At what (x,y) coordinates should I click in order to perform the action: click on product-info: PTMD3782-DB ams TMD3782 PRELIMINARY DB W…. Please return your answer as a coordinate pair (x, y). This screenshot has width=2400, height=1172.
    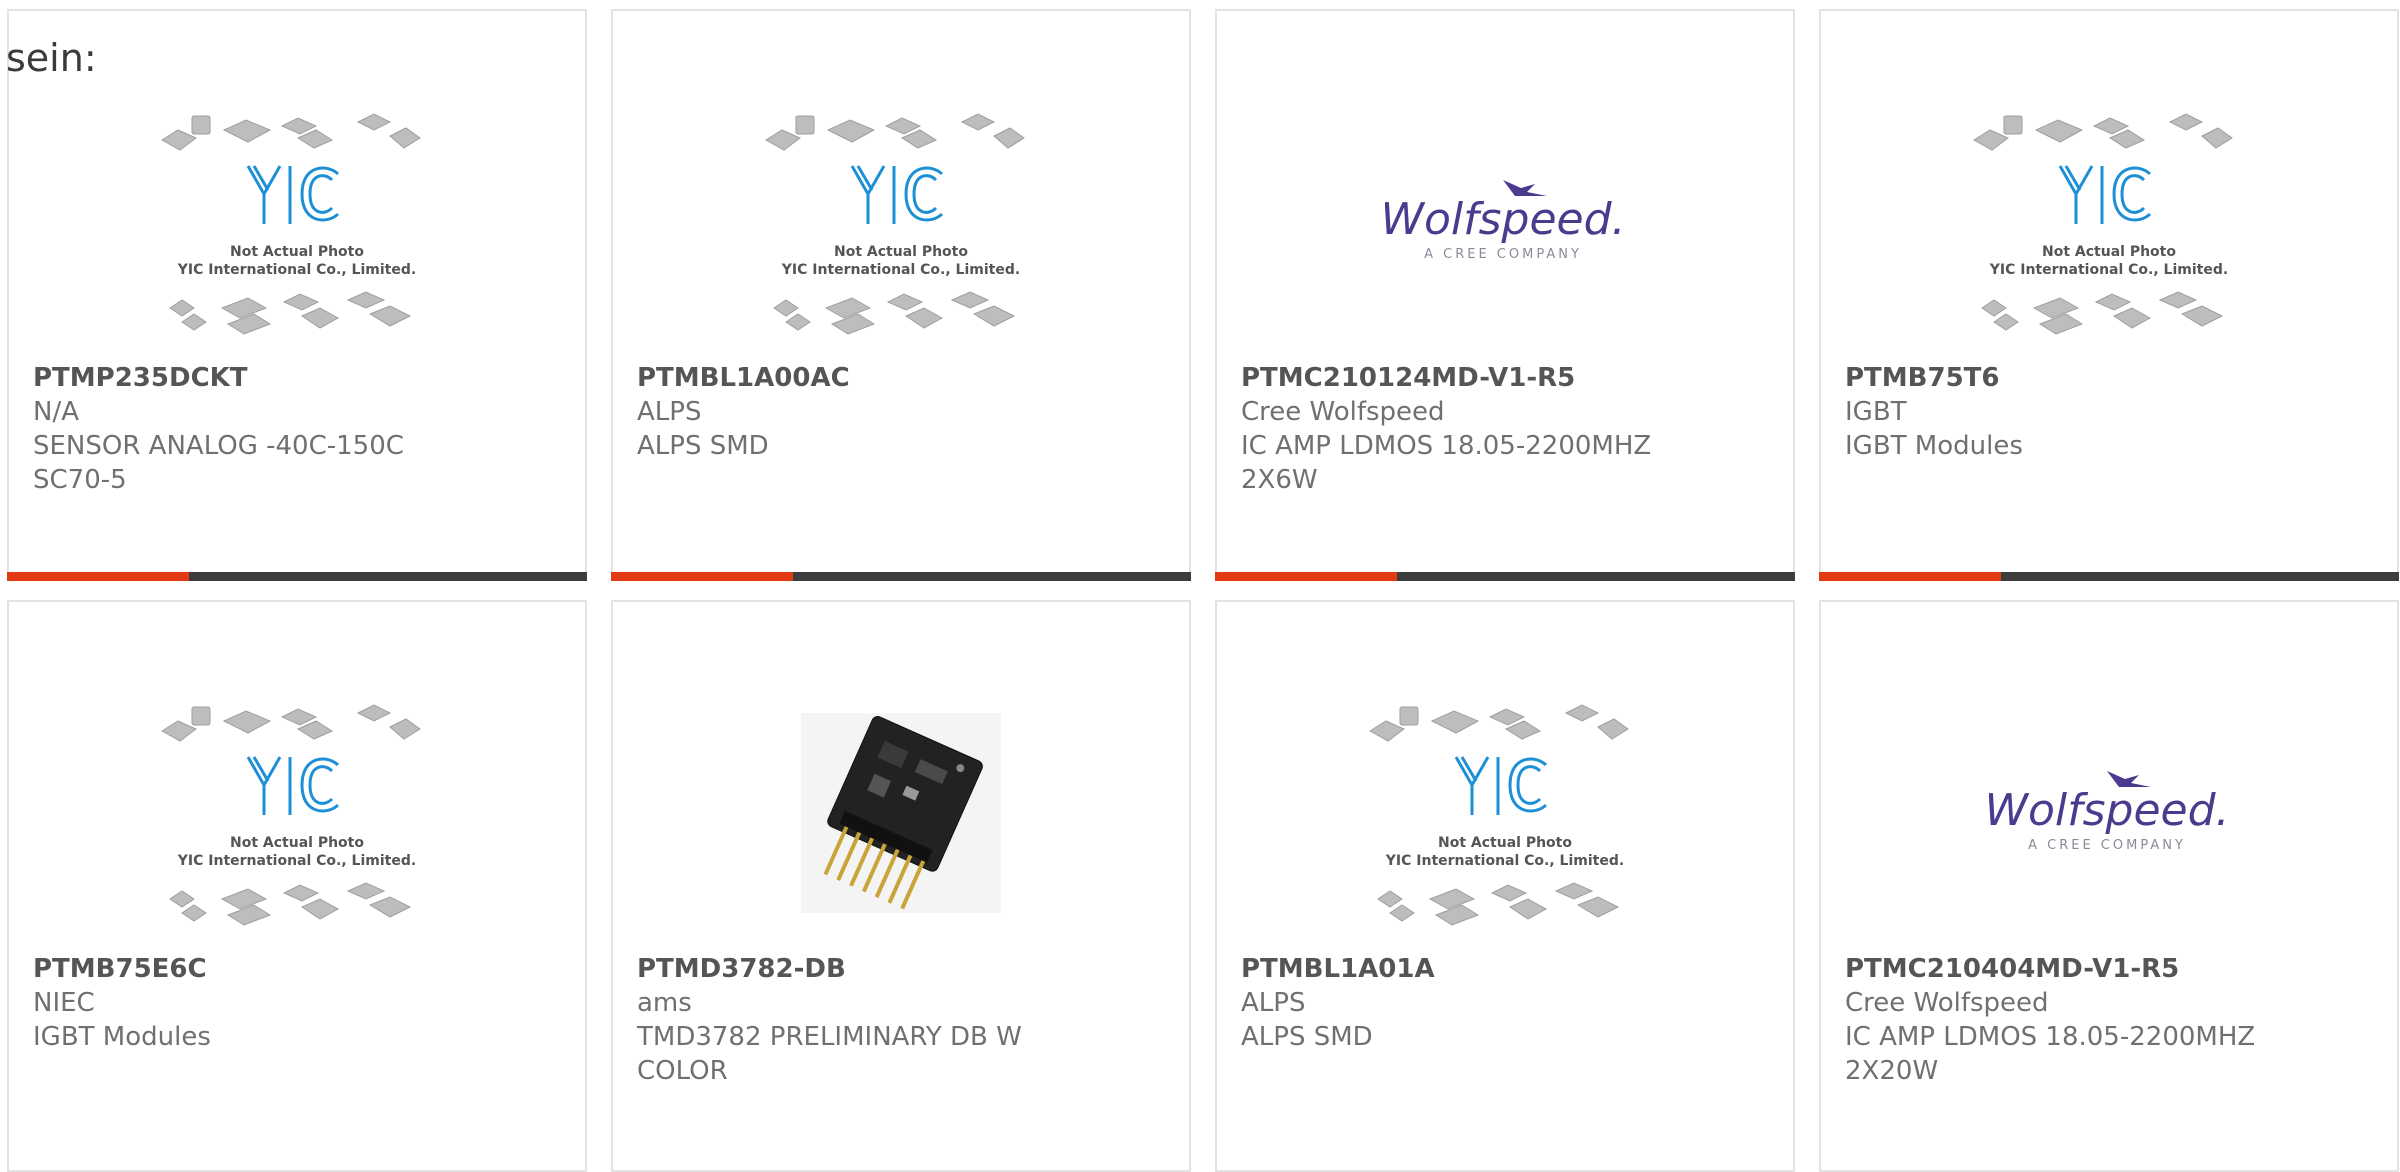
    Looking at the image, I should click on (901, 1020).